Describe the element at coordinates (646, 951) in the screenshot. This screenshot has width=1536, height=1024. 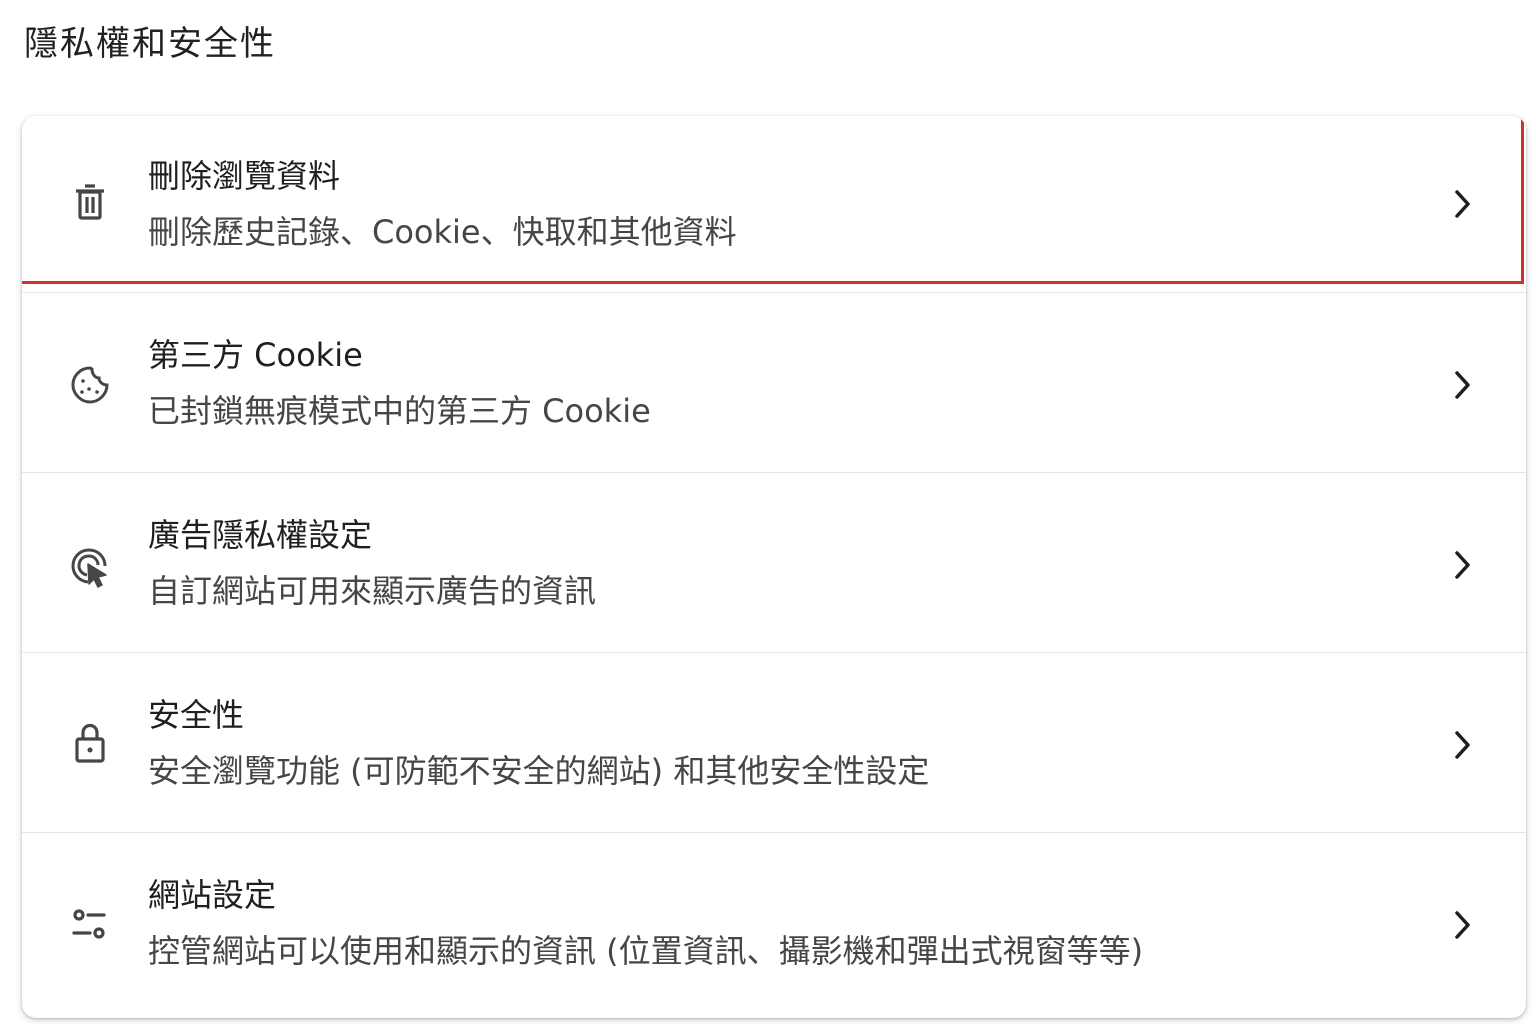
I see `row-subtitle: 控管網站可以使用和顯示的資訊 (位置資訊、攝影機和彈出式視窗等等)` at that location.